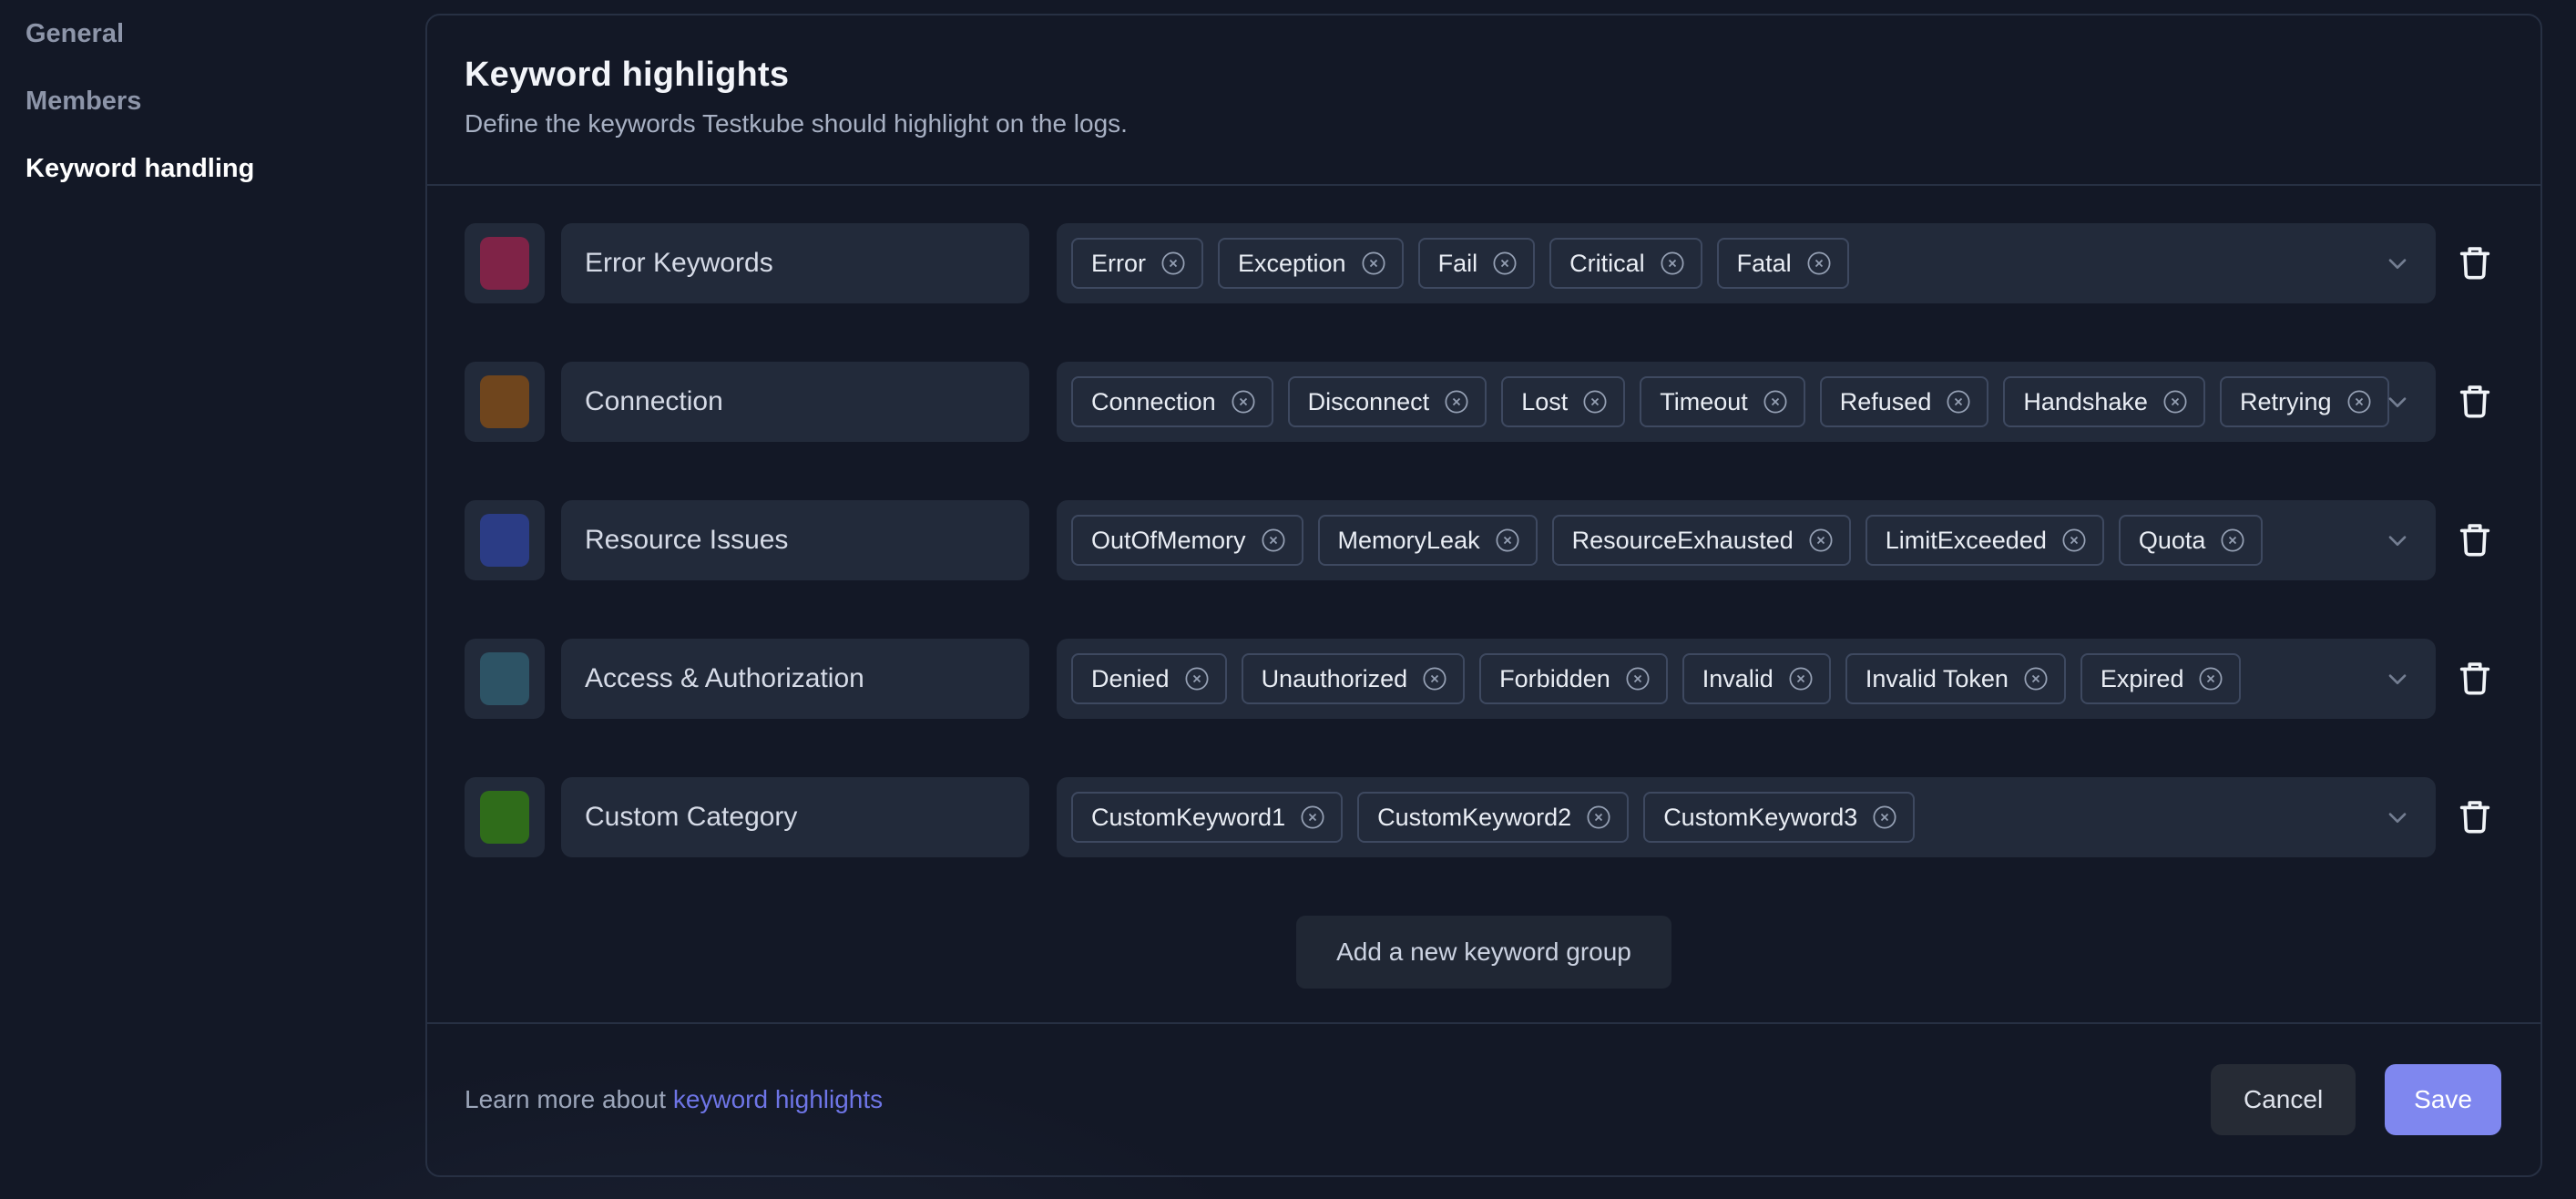 The width and height of the screenshot is (2576, 1199). What do you see at coordinates (1130, 678) in the screenshot?
I see `keyword-chip-label: Denied` at bounding box center [1130, 678].